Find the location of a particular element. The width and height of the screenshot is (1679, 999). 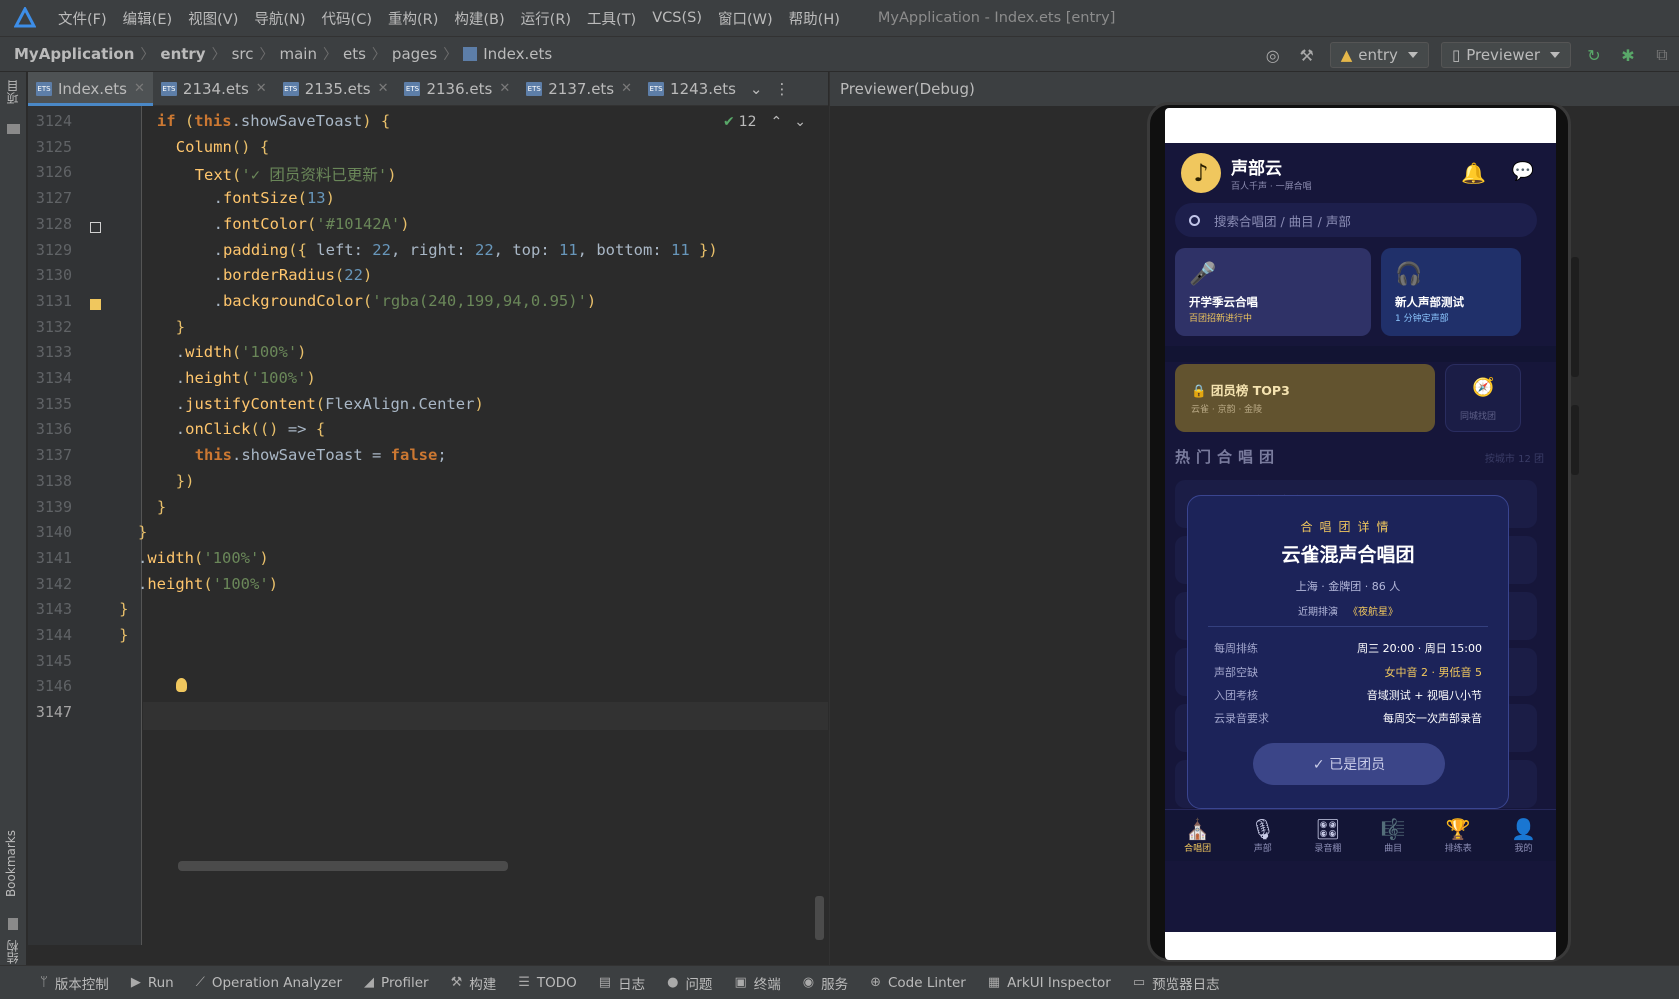

menu-help: 帮助(H) is located at coordinates (814, 18).